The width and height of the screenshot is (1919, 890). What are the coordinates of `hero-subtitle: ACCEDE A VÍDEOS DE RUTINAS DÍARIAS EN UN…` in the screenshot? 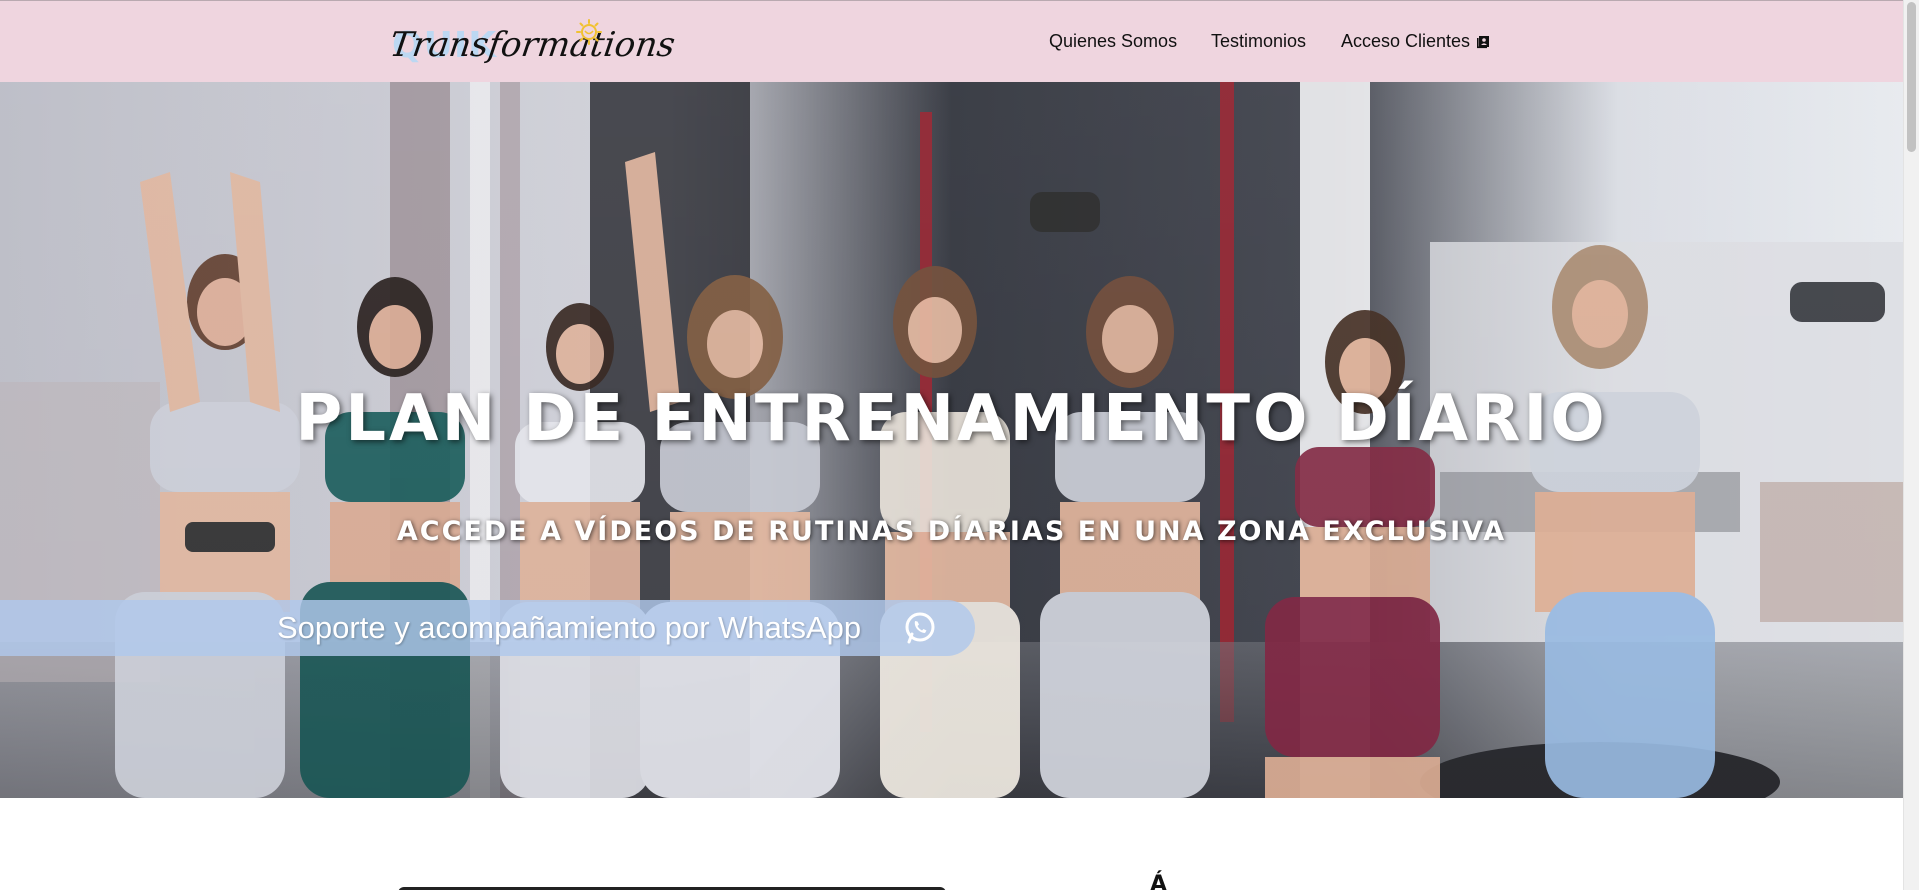 It's located at (951, 531).